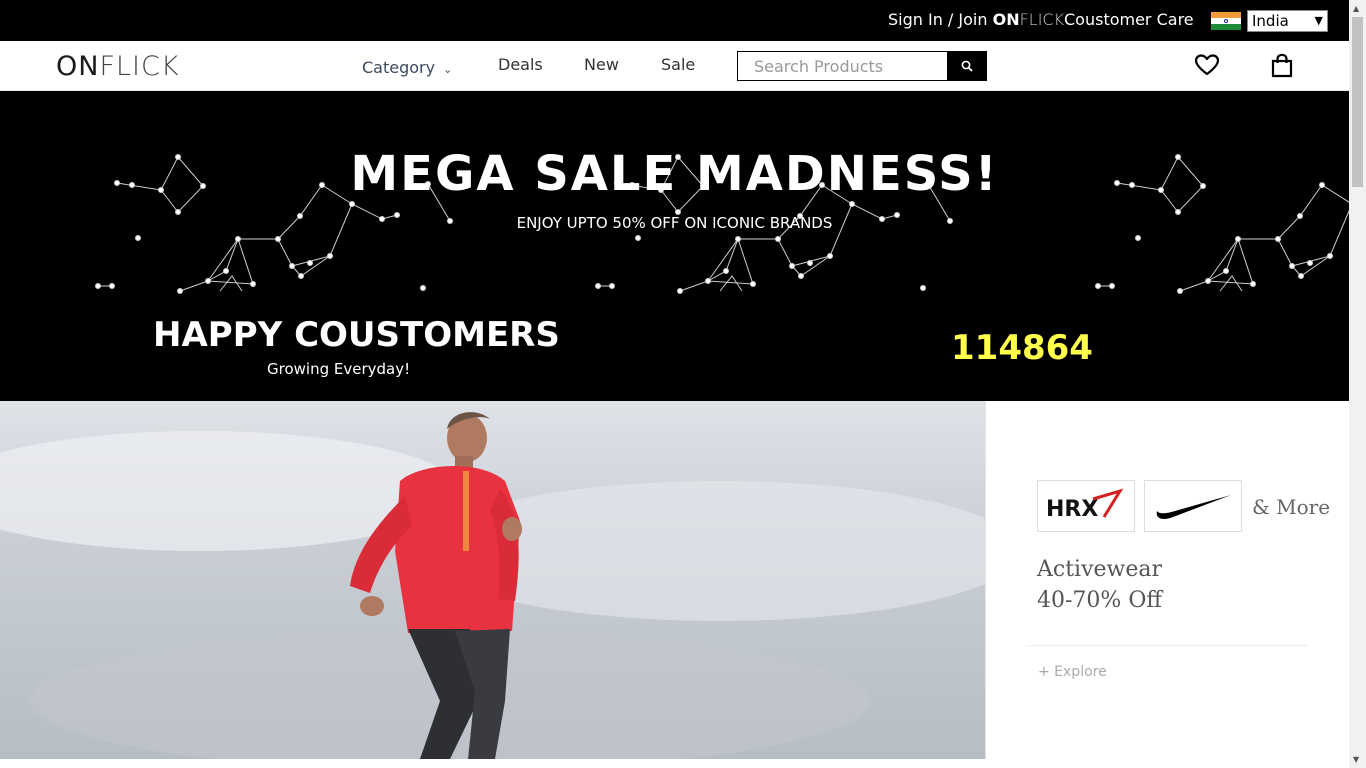 The width and height of the screenshot is (1366, 768). I want to click on hrx-logo-graphic: HRX, so click(1085, 505).